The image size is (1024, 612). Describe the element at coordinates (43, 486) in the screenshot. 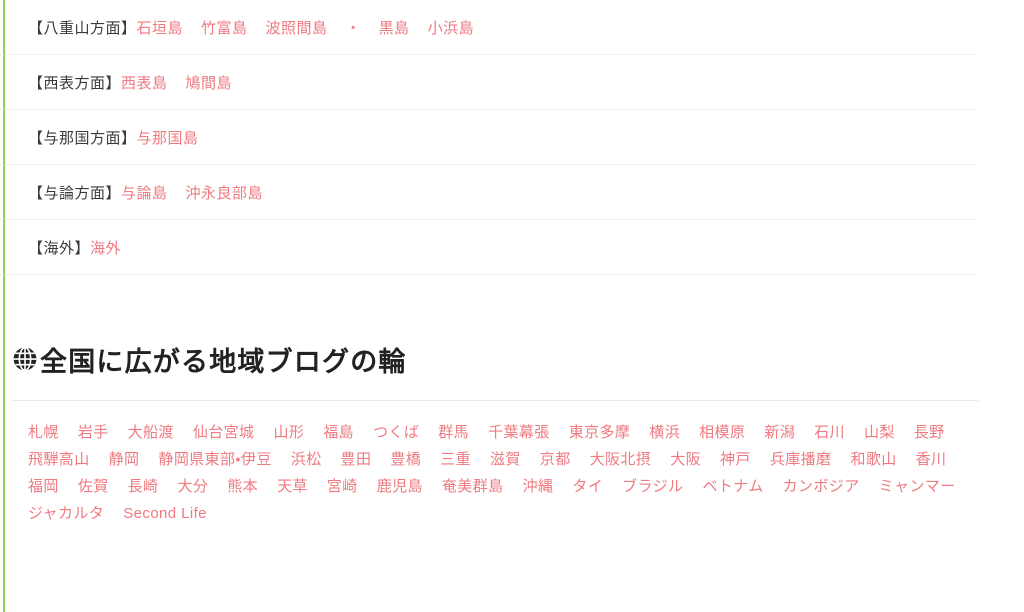

I see `region-tag: 福岡` at that location.